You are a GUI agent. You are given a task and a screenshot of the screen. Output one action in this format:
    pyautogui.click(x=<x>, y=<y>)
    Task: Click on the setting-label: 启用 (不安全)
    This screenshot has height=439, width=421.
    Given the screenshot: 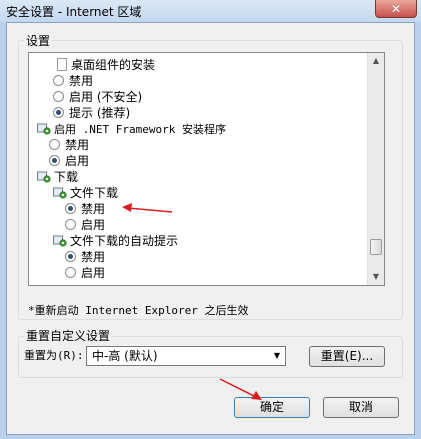 What is the action you would take?
    pyautogui.click(x=106, y=97)
    